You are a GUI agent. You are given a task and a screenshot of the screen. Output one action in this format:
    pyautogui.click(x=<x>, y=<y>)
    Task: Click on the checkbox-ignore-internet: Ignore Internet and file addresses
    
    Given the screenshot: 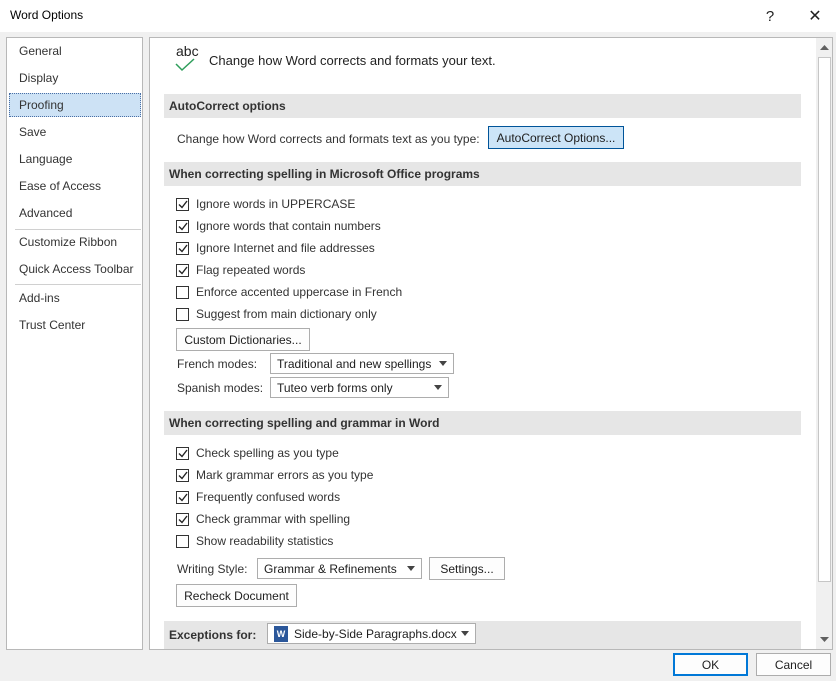 What is the action you would take?
    pyautogui.click(x=275, y=248)
    